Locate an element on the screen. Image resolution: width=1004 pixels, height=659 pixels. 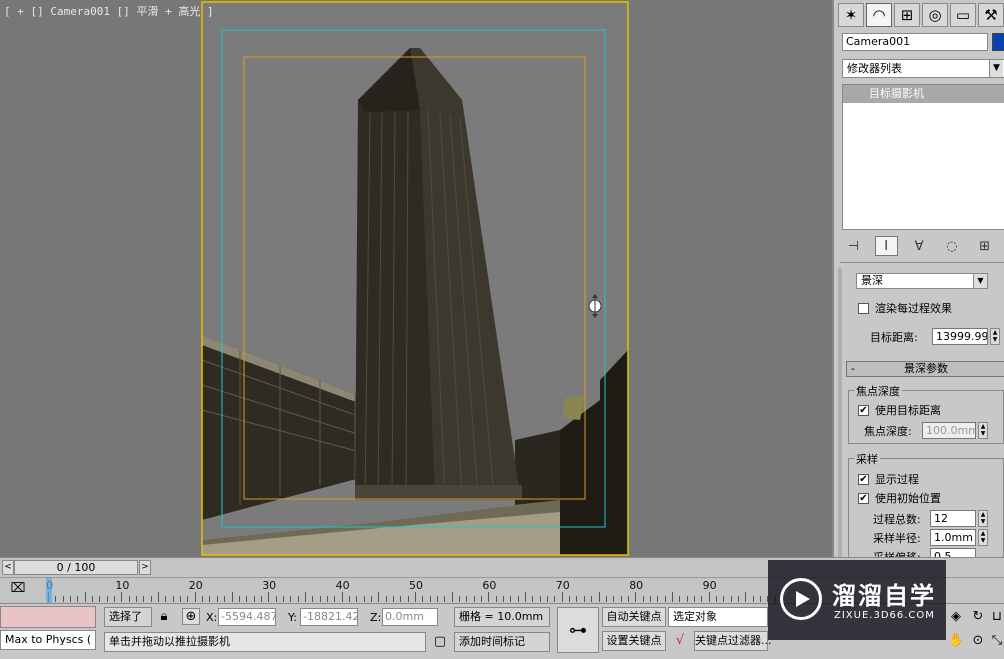
lock-icon: ⊔ is located at coordinates (997, 616).